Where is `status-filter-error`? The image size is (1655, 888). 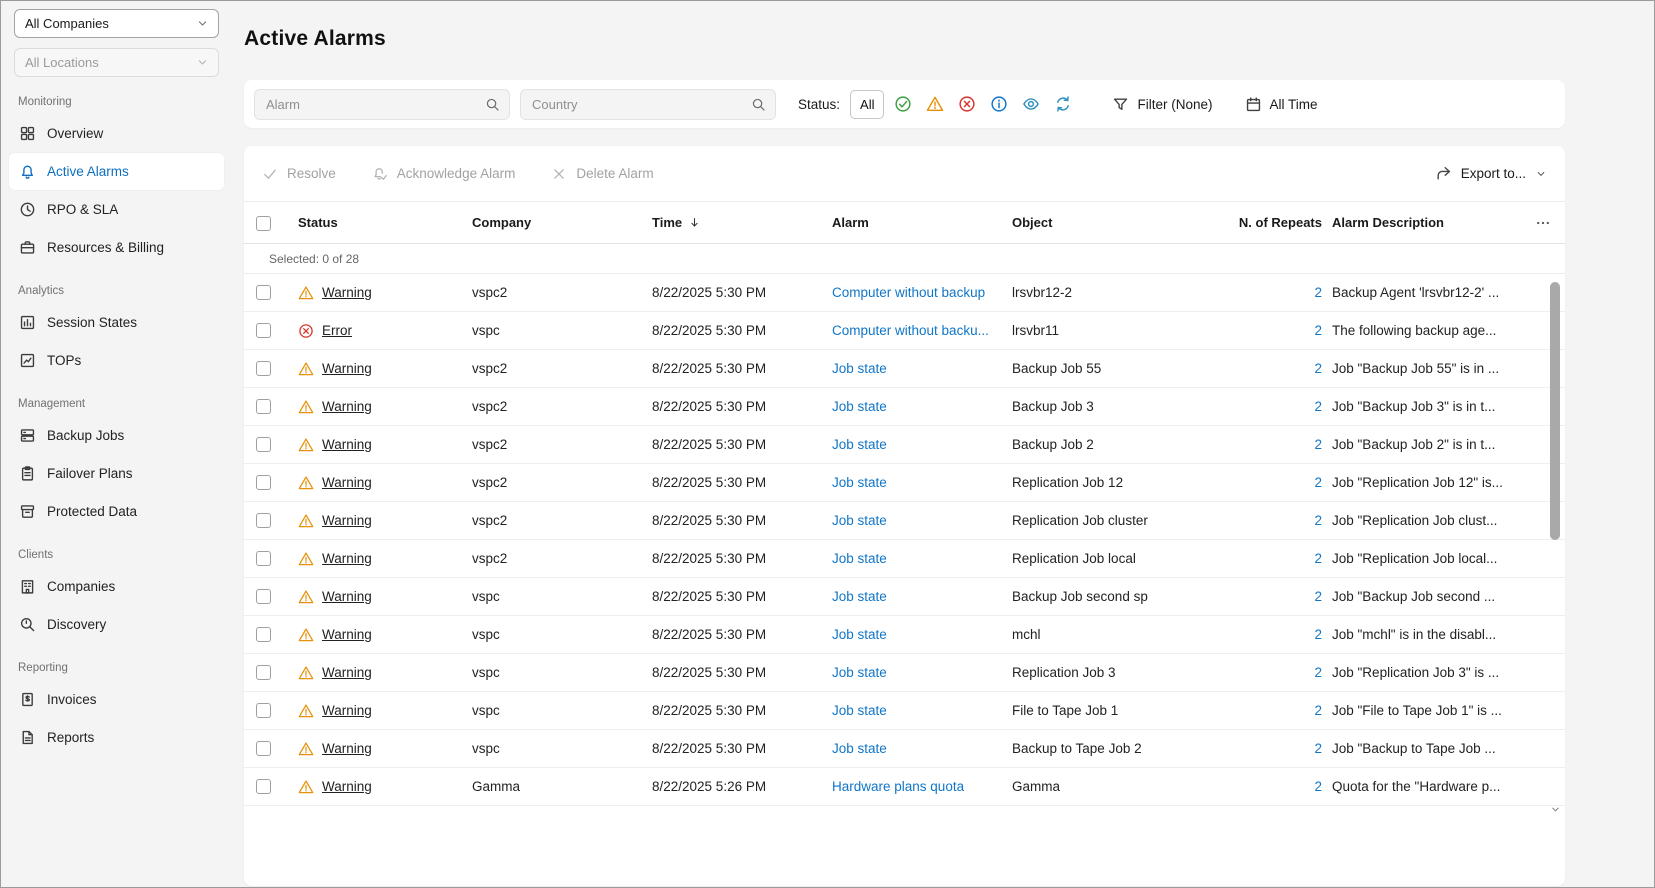
status-filter-error is located at coordinates (966, 104).